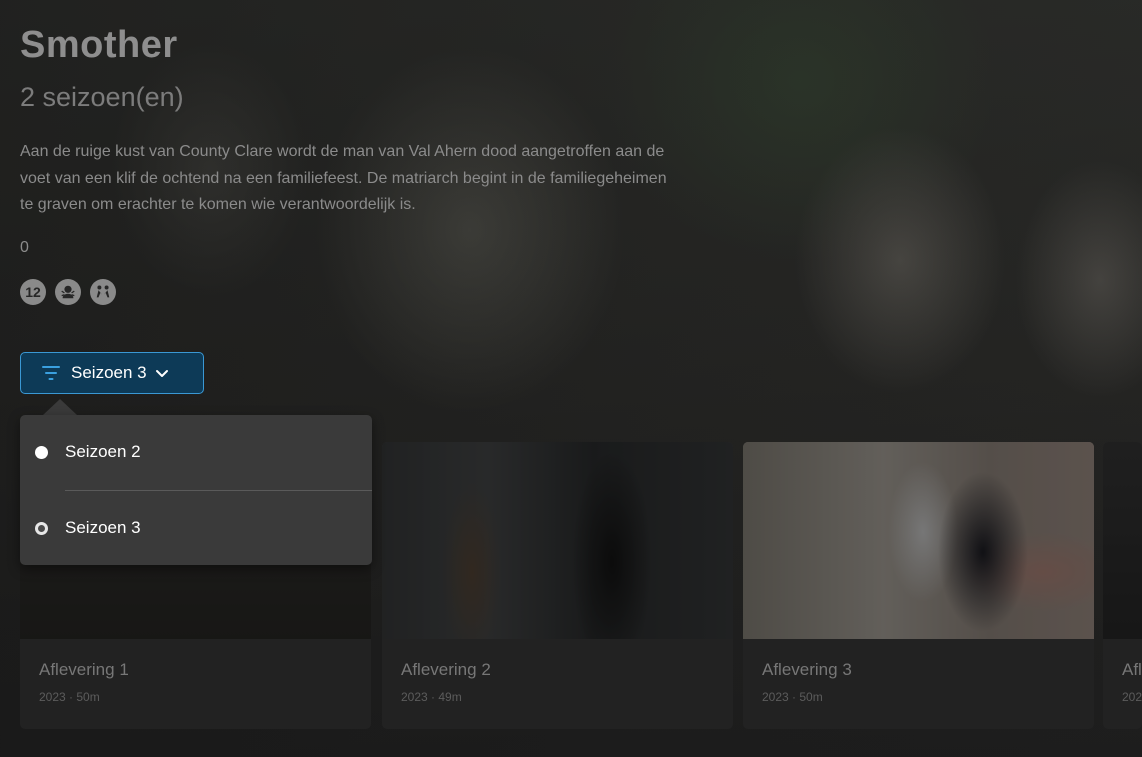 Image resolution: width=1142 pixels, height=757 pixels. I want to click on episode-meta: 202, so click(1132, 697).